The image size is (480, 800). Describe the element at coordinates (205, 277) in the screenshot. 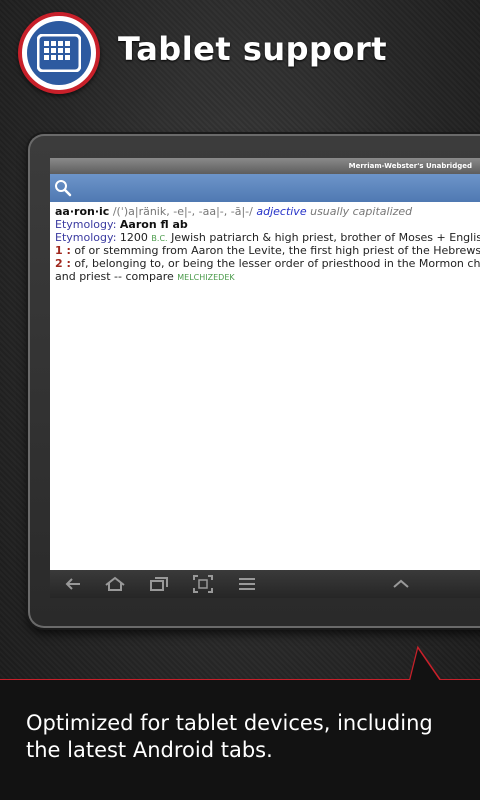

I see `cross-reference-link: MELCHIZEDEK` at that location.